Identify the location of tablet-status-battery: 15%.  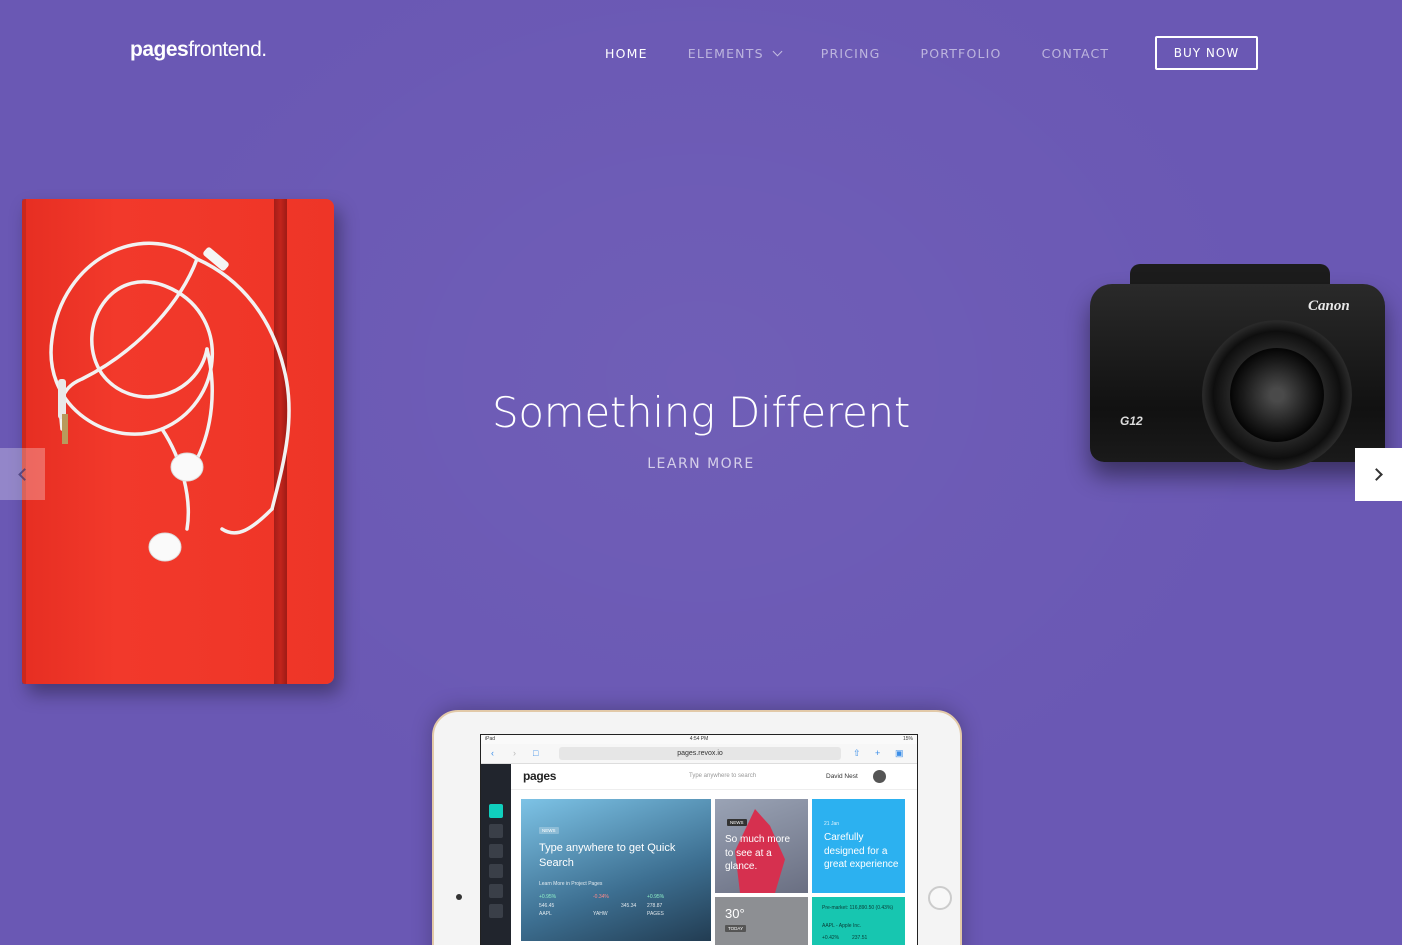
(907, 739).